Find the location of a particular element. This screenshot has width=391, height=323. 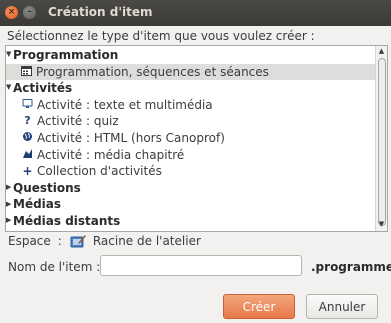

tree-group-activit-s: ▼ Activités is located at coordinates (191, 88).